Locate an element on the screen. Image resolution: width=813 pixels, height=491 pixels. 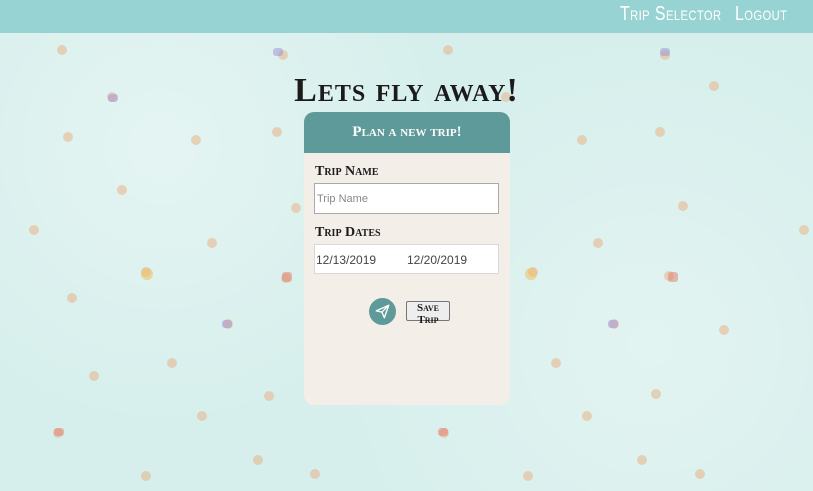
trip-name-label: Trip Name is located at coordinates (347, 171).